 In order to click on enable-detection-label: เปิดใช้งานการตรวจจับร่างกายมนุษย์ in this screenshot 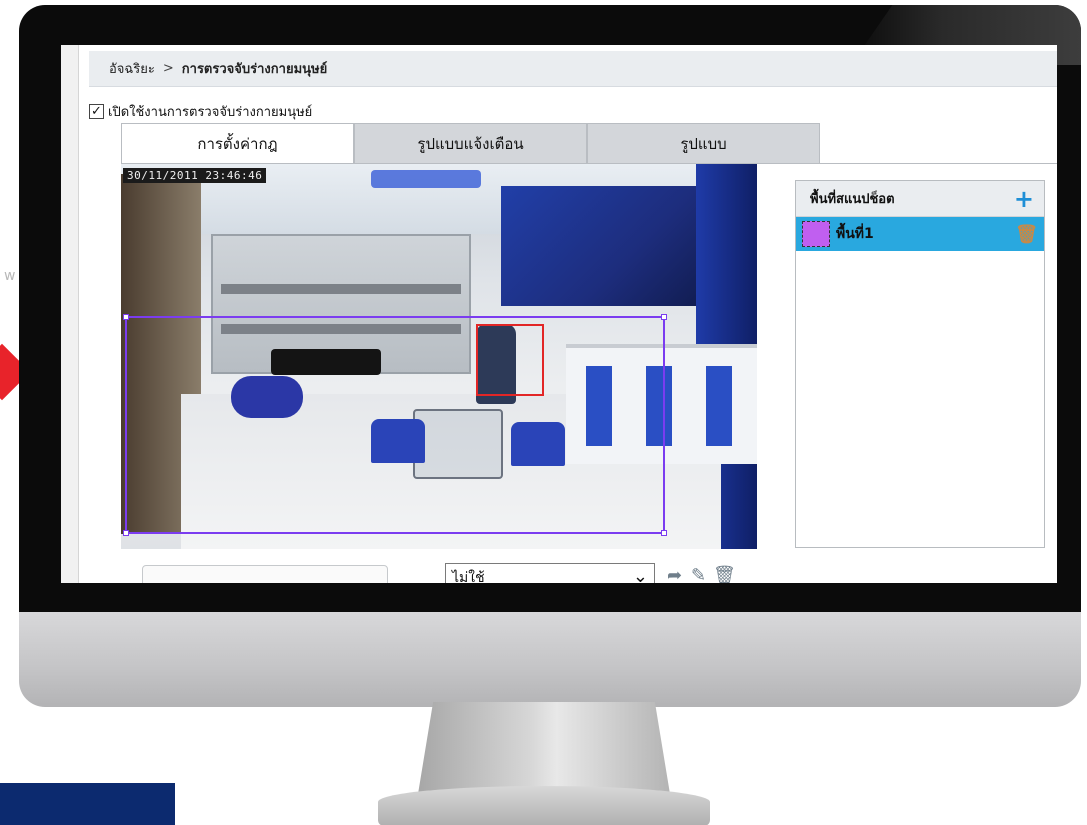, I will do `click(210, 112)`.